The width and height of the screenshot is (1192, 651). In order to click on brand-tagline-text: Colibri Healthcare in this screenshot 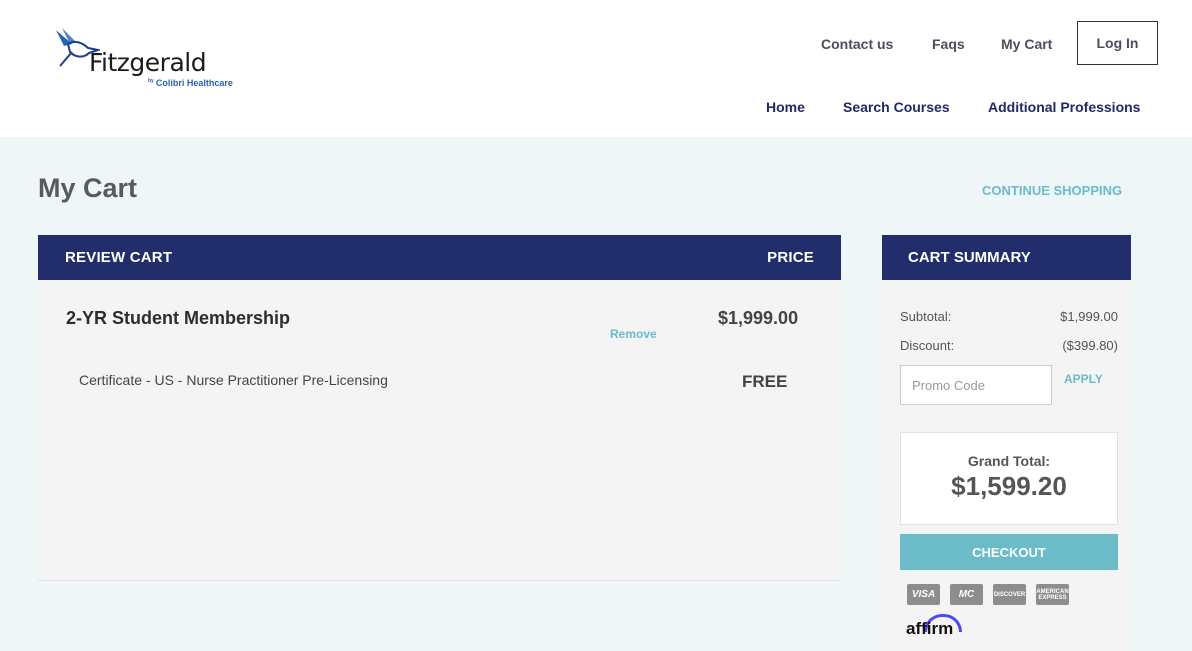, I will do `click(194, 83)`.